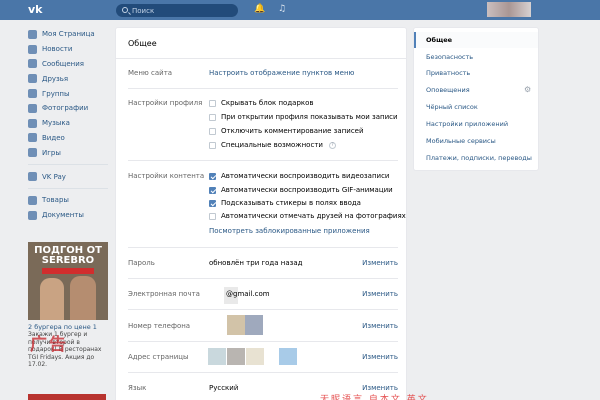  Describe the element at coordinates (528, 90) in the screenshot. I see `gear-icon: ⚙` at that location.